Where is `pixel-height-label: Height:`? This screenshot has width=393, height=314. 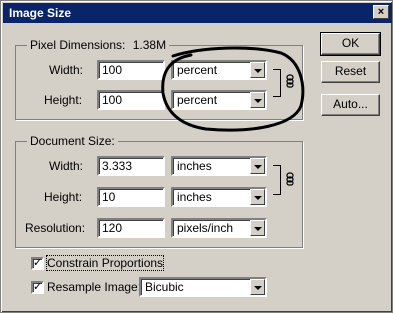 pixel-height-label: Height: is located at coordinates (63, 100).